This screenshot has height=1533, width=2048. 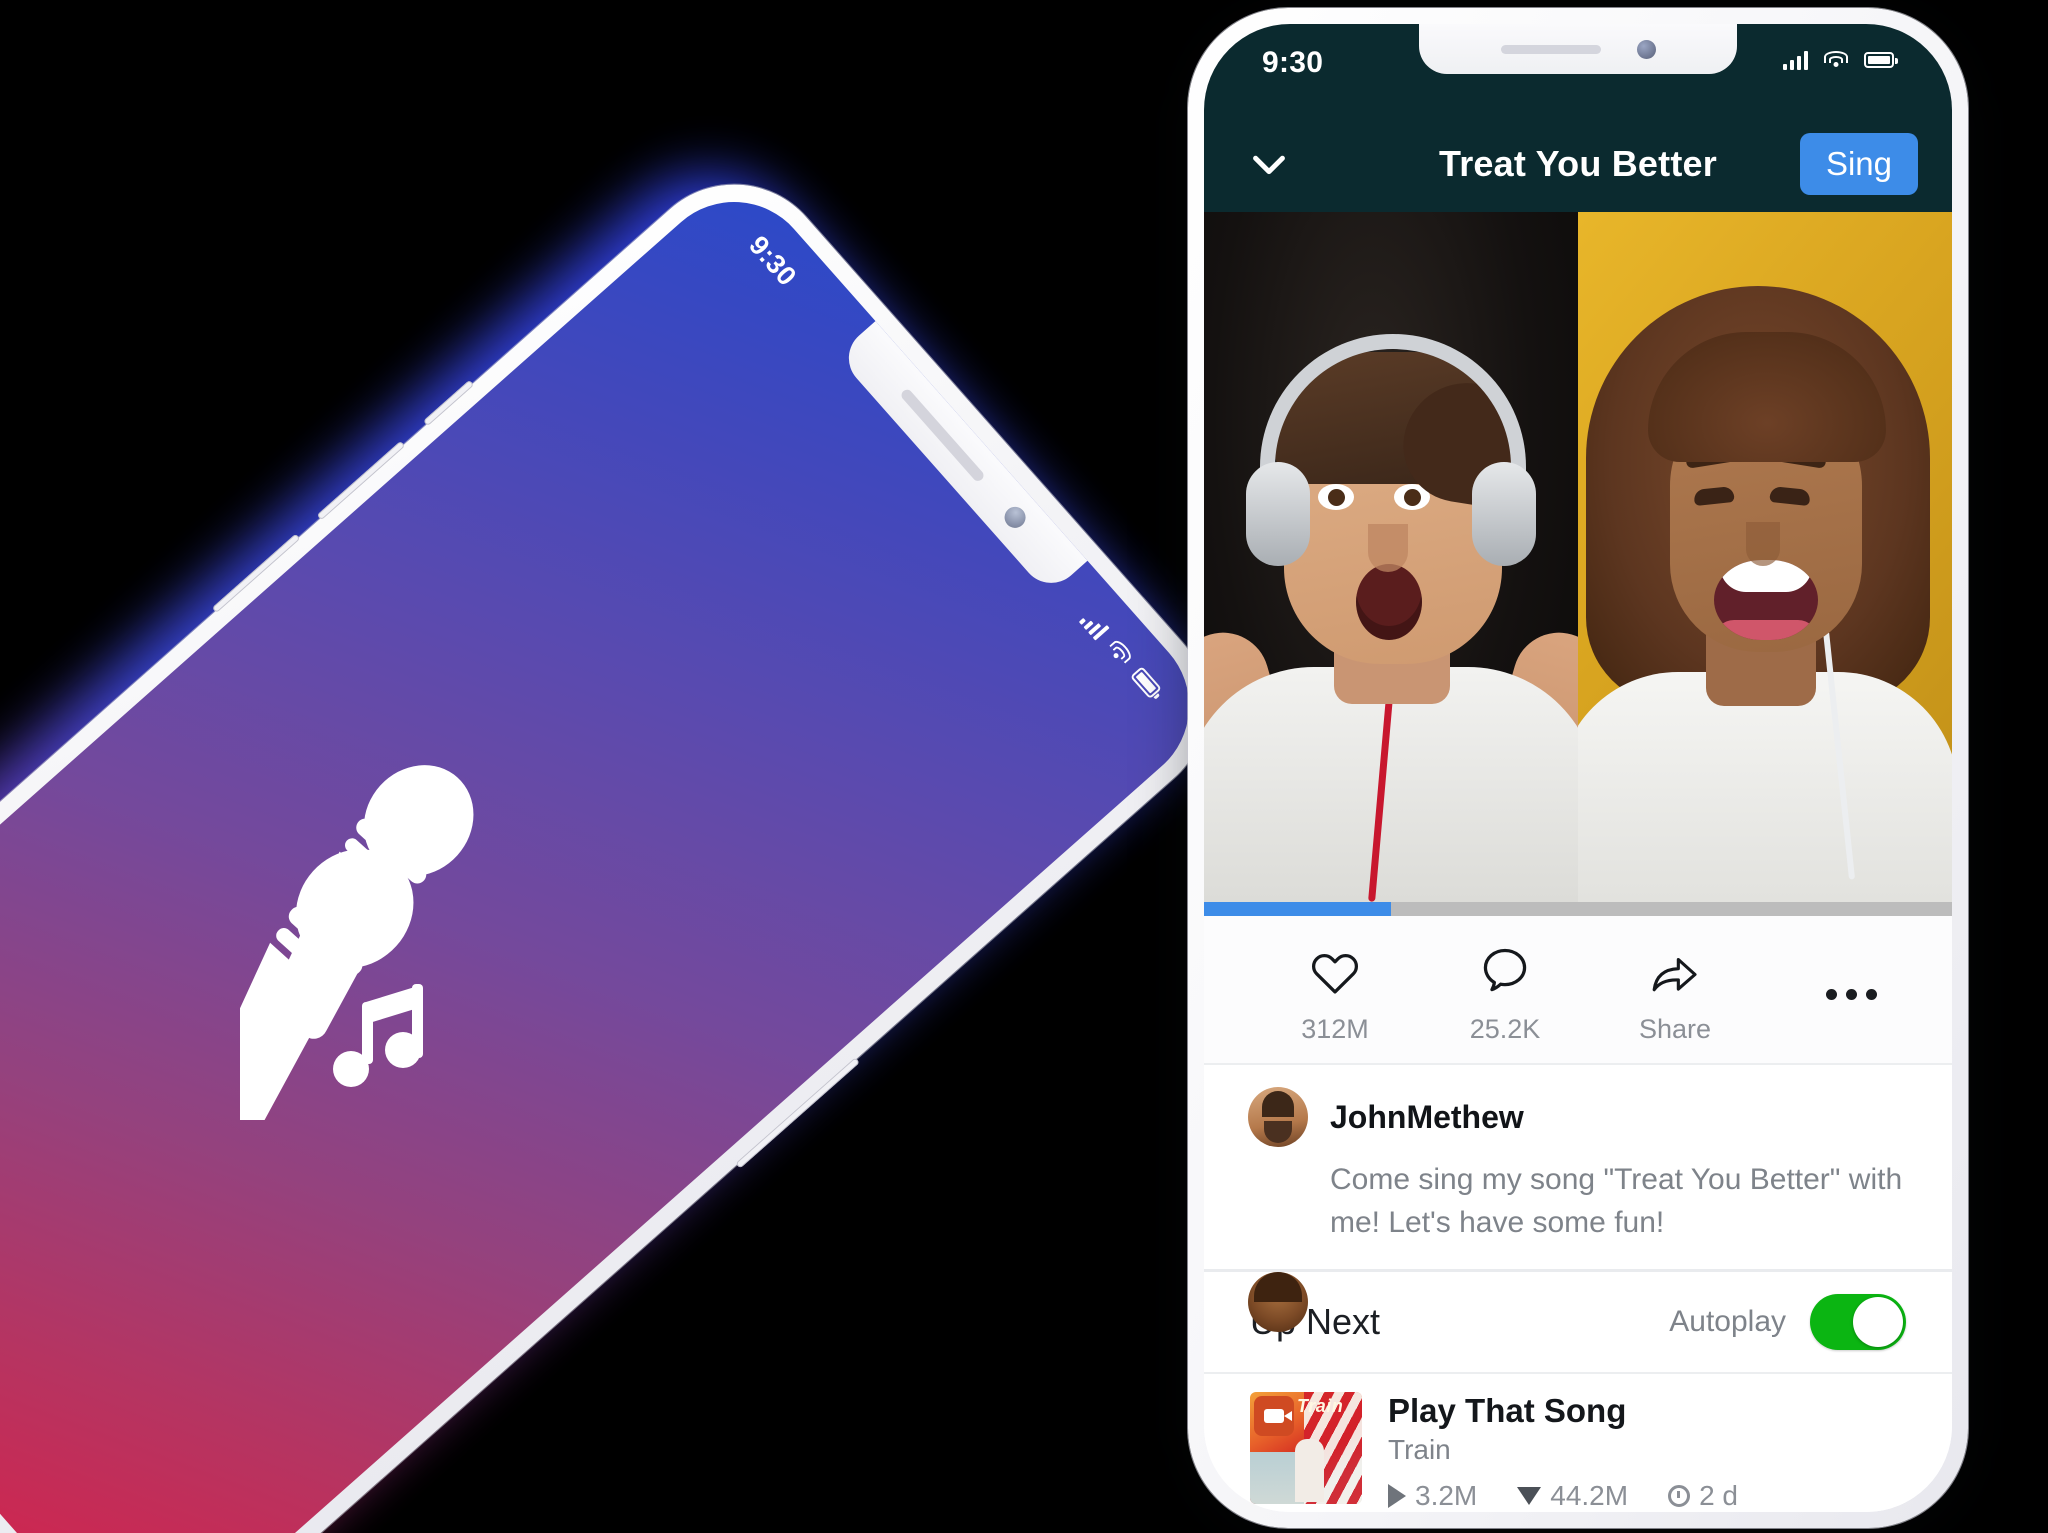 I want to click on video-camera-icon, so click(x=1274, y=1416).